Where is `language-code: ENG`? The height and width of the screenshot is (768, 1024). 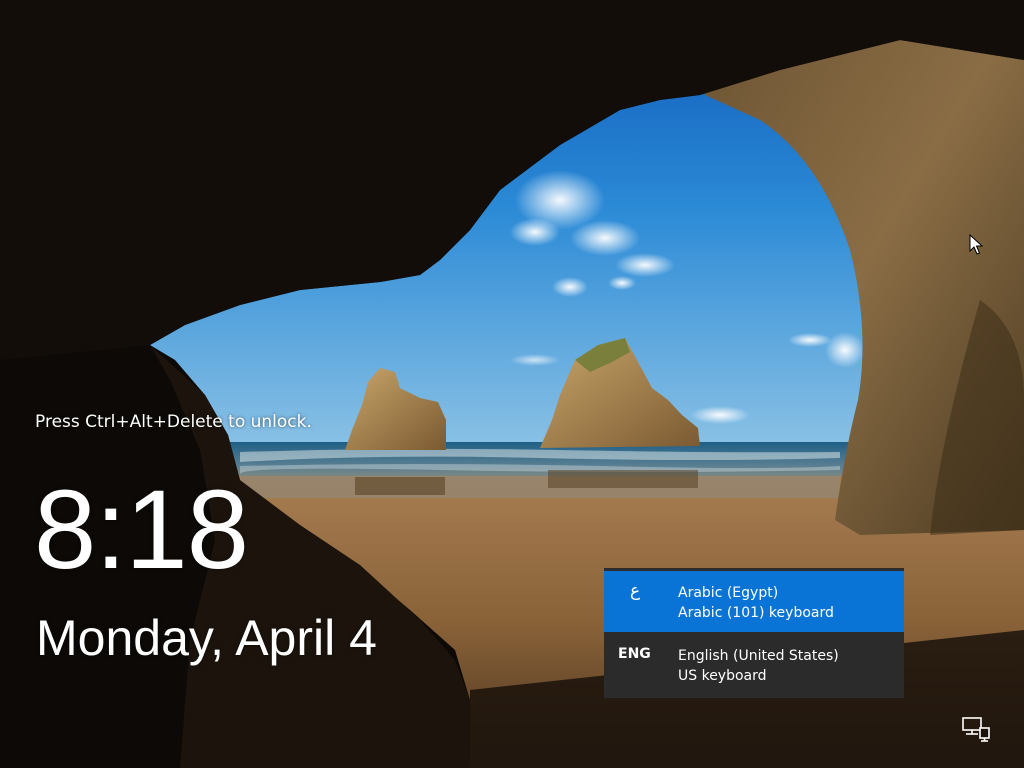
language-code: ENG is located at coordinates (634, 654).